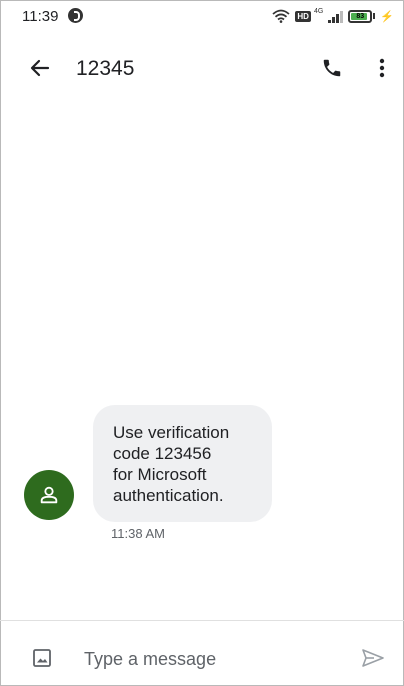 Image resolution: width=404 pixels, height=686 pixels. I want to click on battery-tip, so click(374, 16).